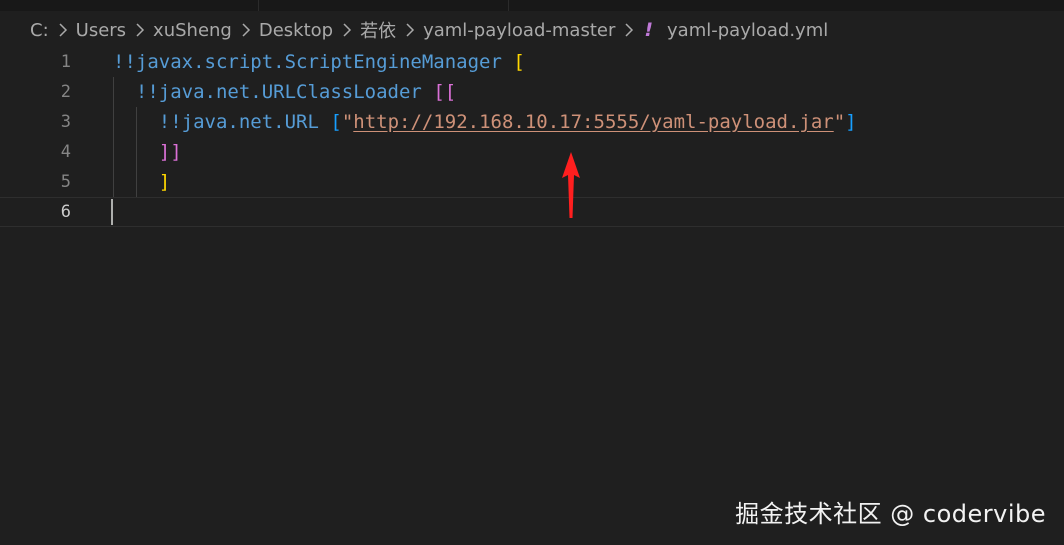  I want to click on breadcrumb-item-drive: C:, so click(39, 30).